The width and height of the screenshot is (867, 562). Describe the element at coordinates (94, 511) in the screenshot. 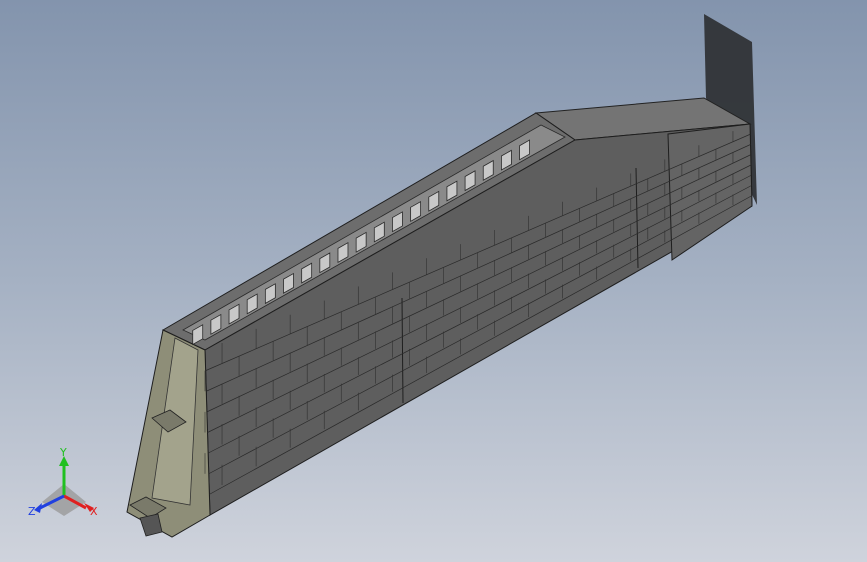

I see `x-axis-label: X` at that location.